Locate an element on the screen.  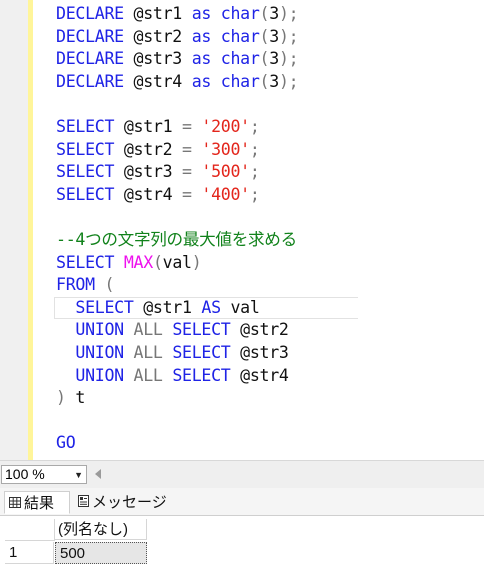
code-token: MAX is located at coordinates (138, 262).